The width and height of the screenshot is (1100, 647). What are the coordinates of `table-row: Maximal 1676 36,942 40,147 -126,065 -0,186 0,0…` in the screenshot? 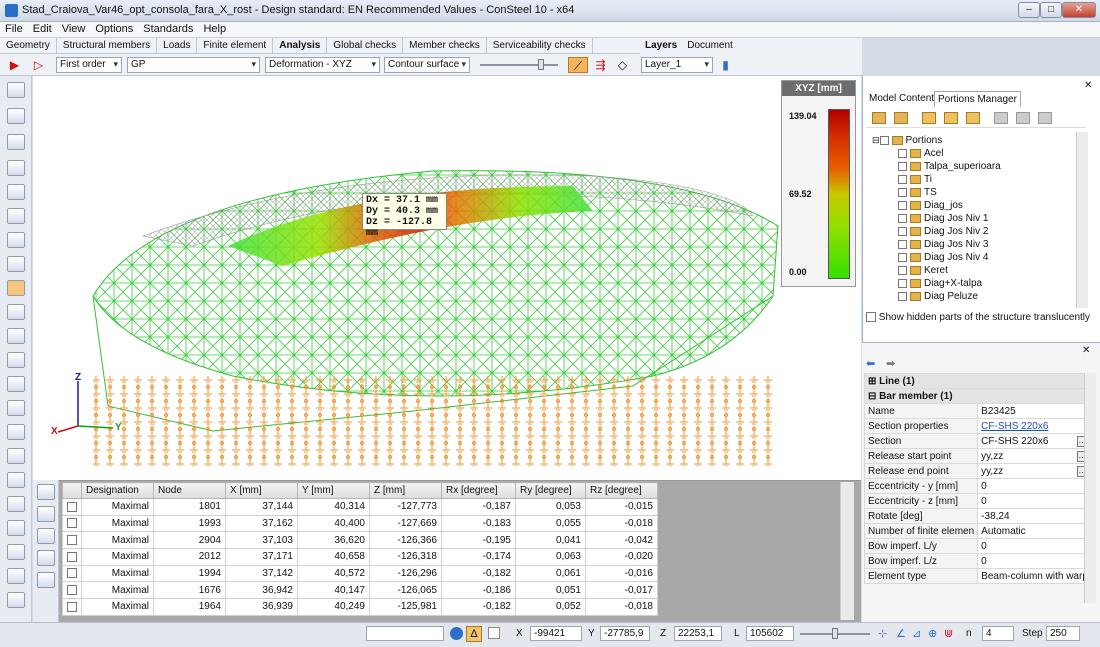 It's located at (360, 590).